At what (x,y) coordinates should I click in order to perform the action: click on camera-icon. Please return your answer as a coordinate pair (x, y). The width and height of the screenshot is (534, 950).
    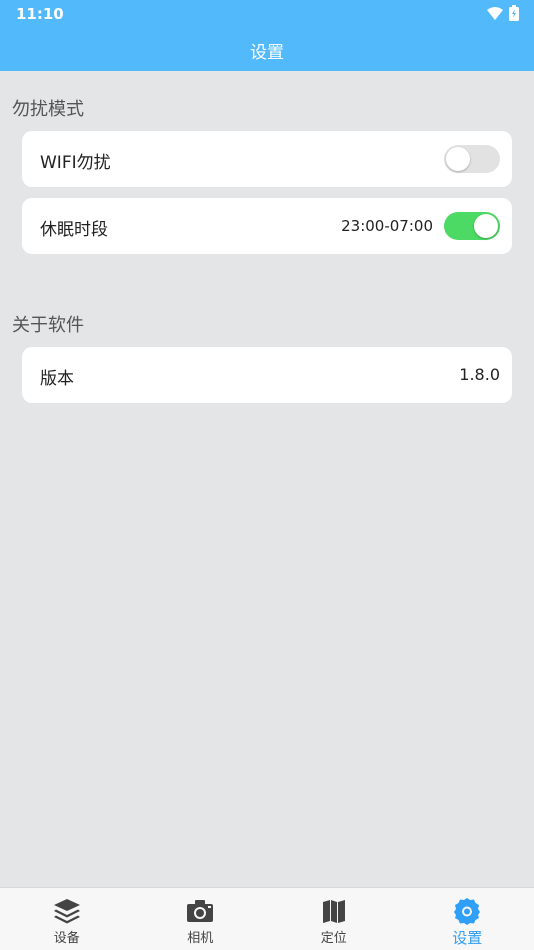
    Looking at the image, I should click on (200, 911).